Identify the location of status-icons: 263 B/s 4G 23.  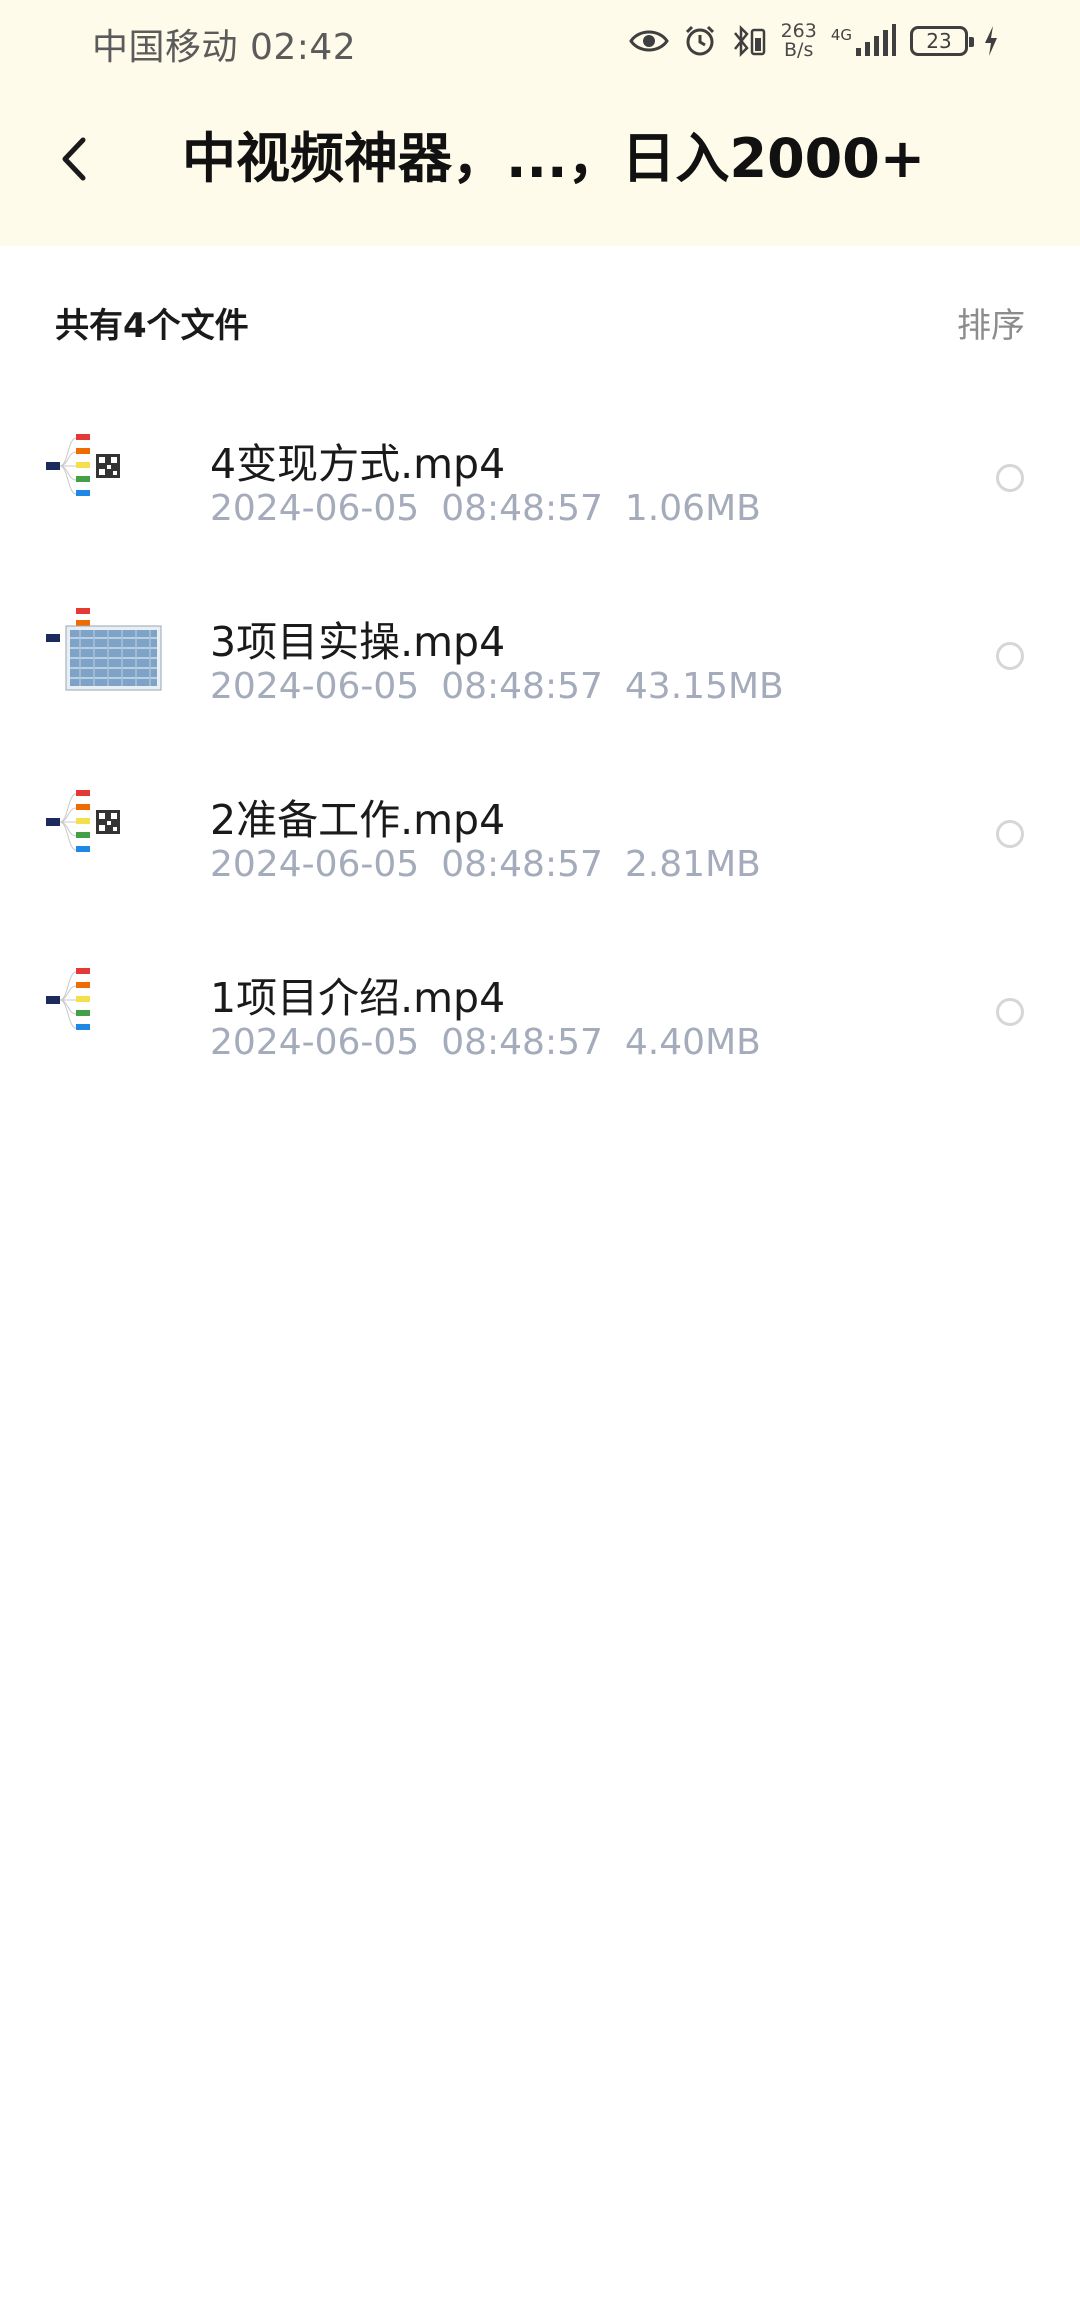
(814, 41).